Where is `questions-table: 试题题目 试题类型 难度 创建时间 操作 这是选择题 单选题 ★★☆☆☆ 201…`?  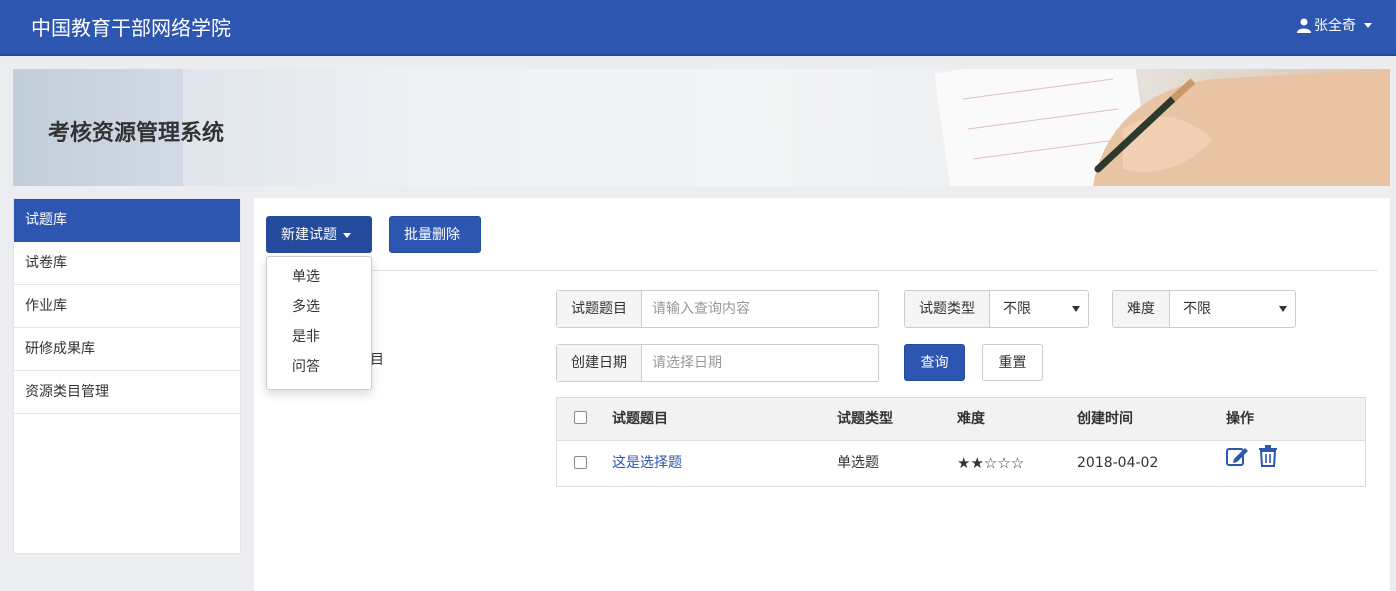
questions-table: 试题题目 试题类型 难度 创建时间 操作 这是选择题 单选题 ★★☆☆☆ 201… is located at coordinates (961, 442).